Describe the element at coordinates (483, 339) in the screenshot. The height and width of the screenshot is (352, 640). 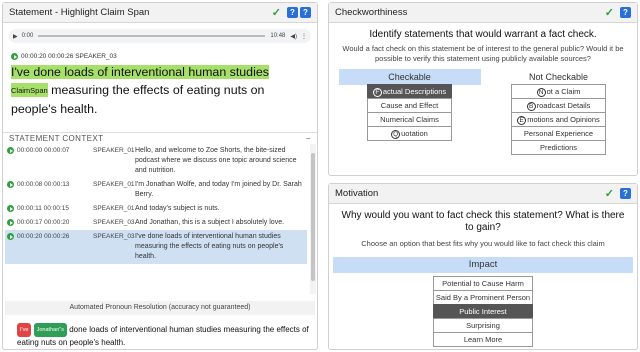
I see `motivation-option: Learn More` at that location.